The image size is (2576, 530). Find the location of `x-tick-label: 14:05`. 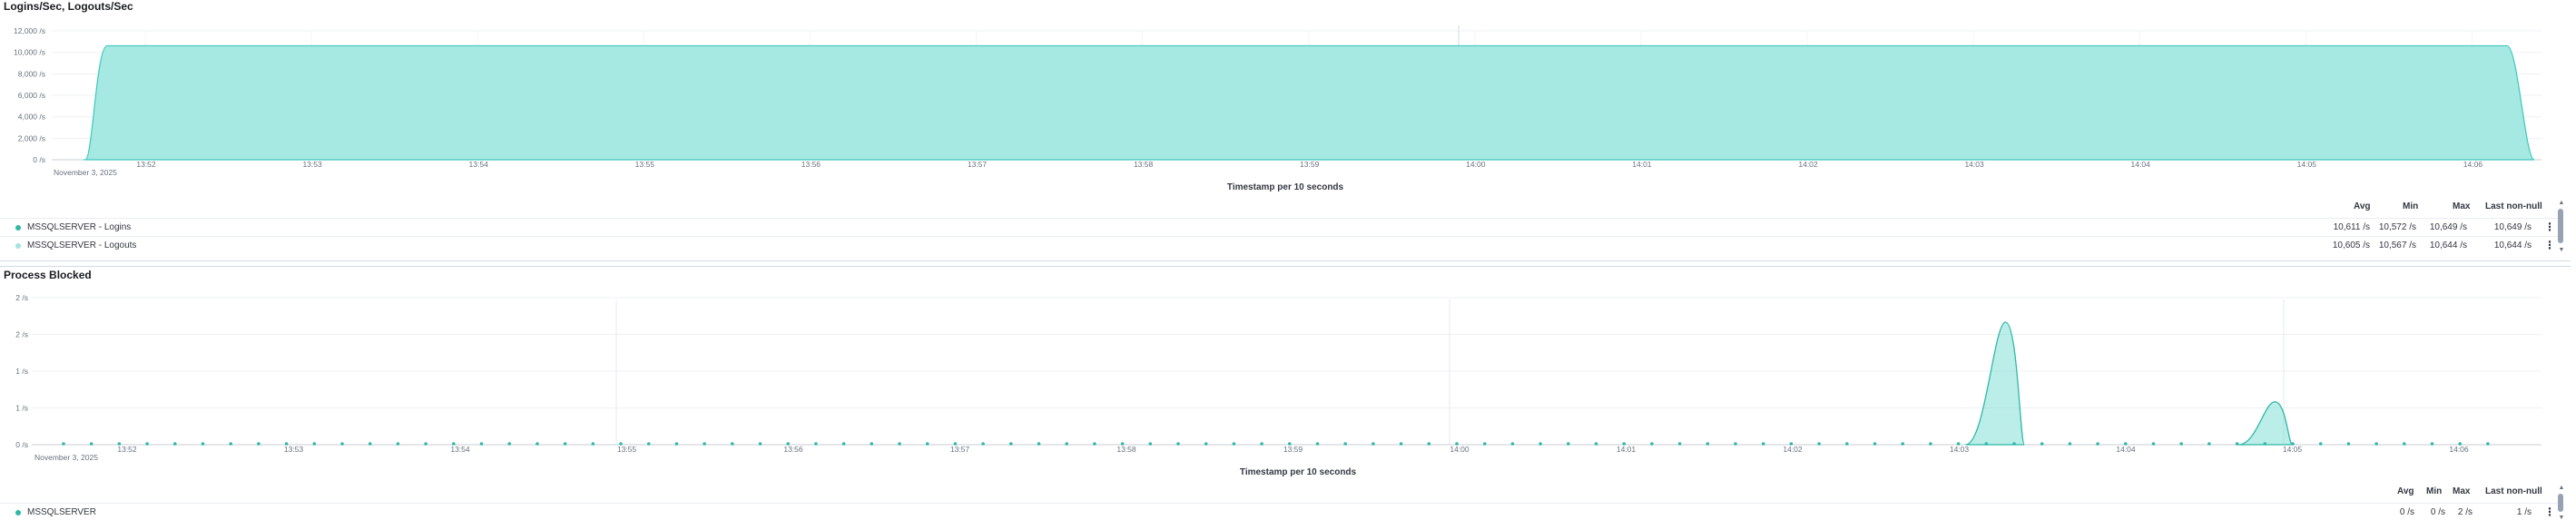

x-tick-label: 14:05 is located at coordinates (2307, 164).